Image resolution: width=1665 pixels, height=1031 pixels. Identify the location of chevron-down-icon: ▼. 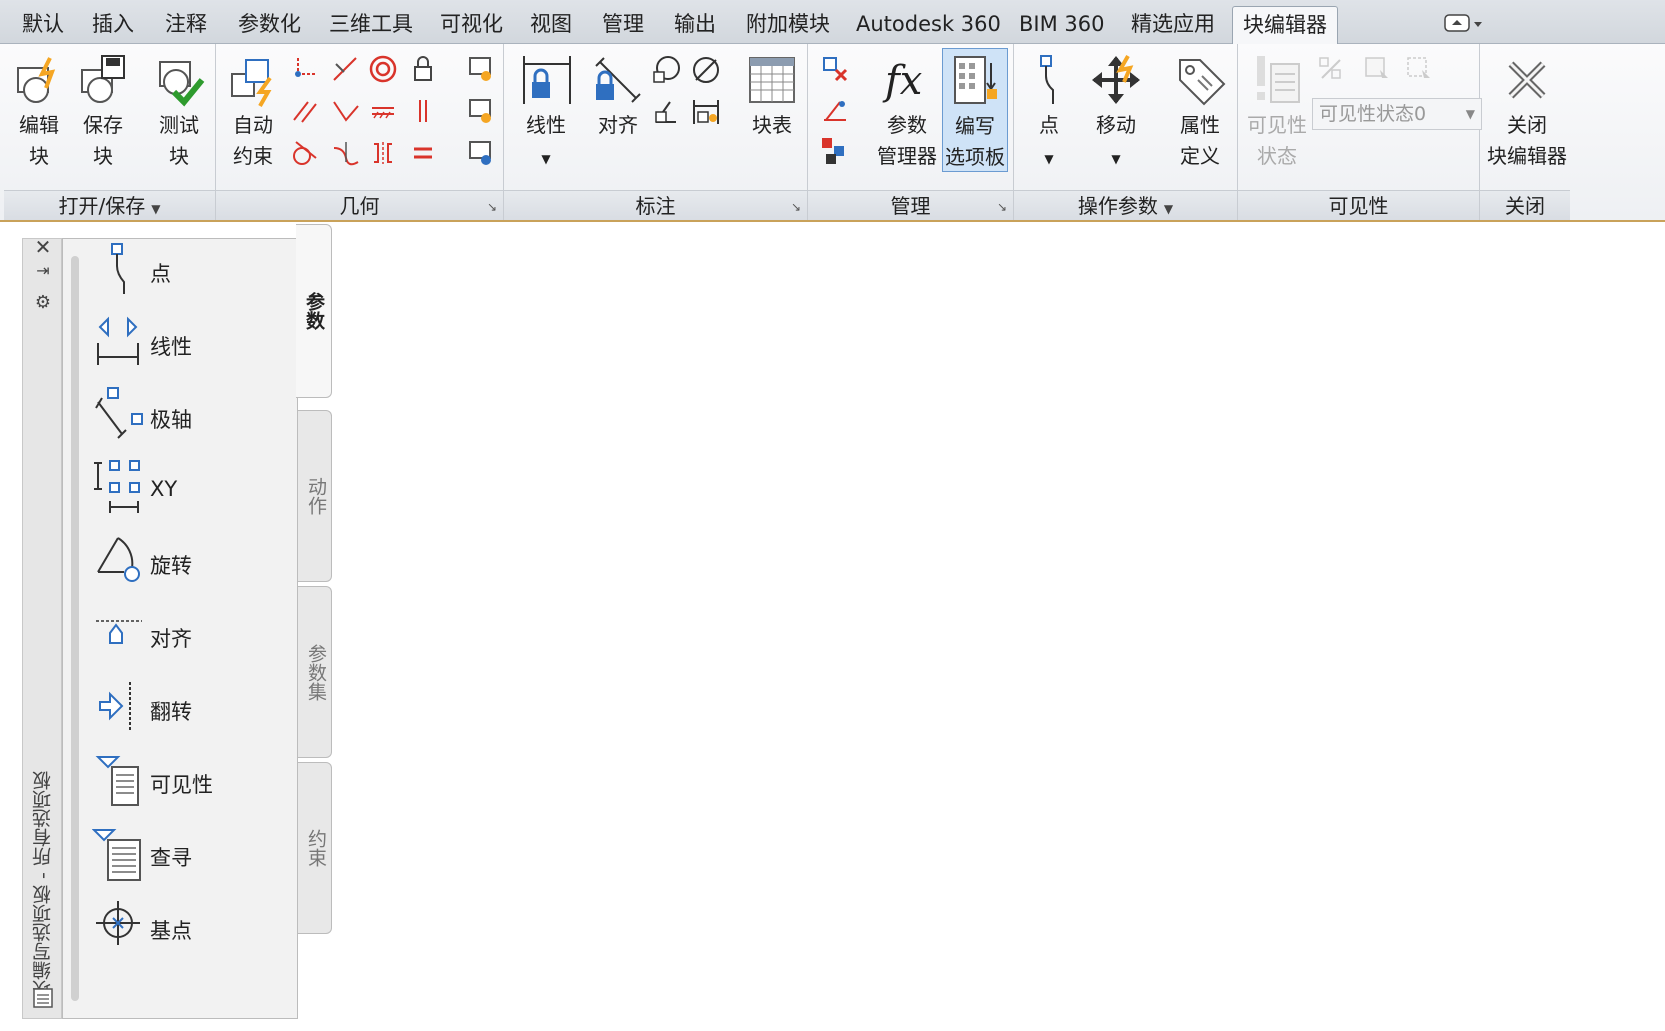
(156, 209).